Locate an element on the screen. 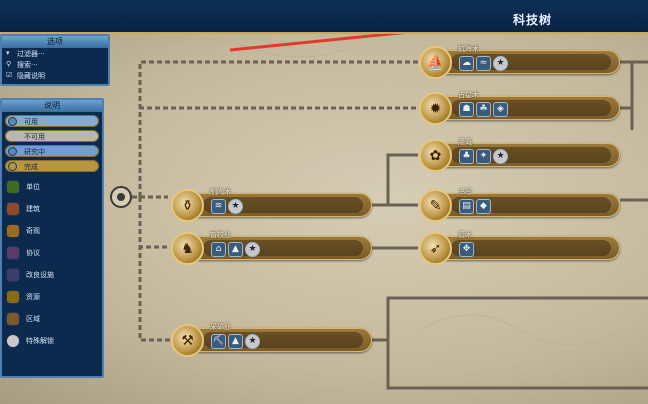  tech-name: 航海术 is located at coordinates (468, 49).